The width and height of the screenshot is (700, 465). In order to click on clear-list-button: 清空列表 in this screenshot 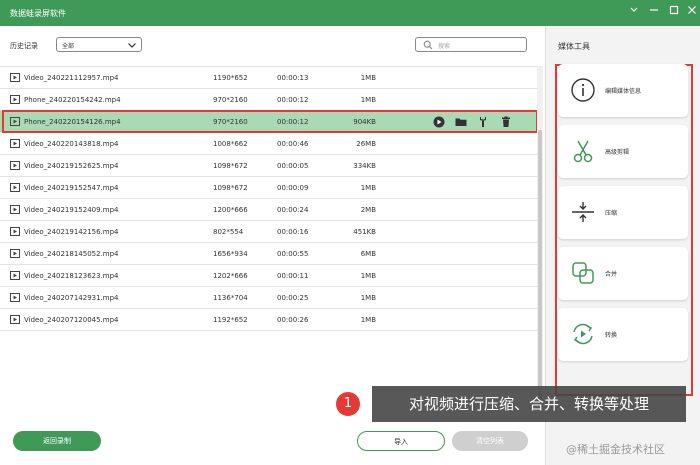, I will do `click(490, 441)`.